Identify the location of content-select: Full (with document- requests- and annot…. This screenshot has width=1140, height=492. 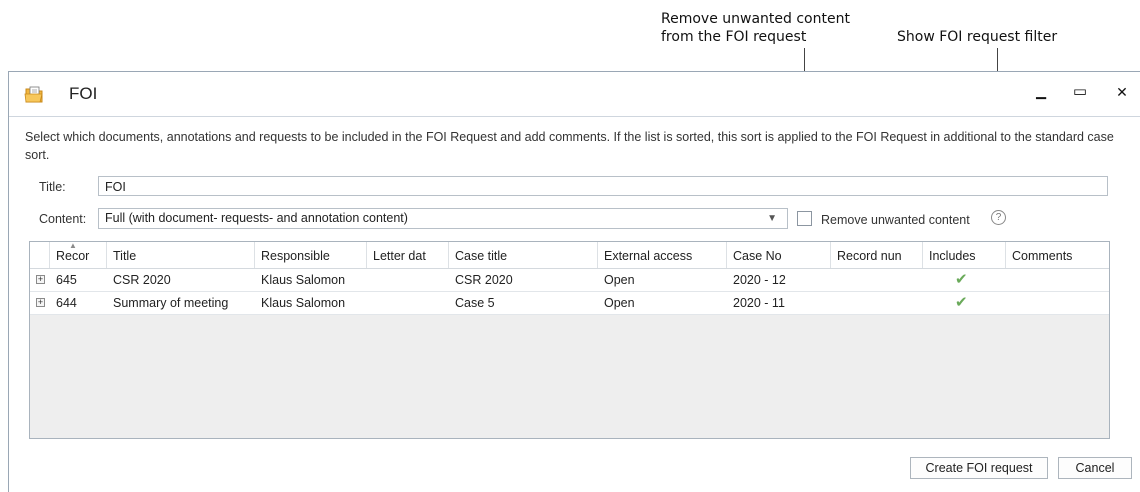
(443, 218).